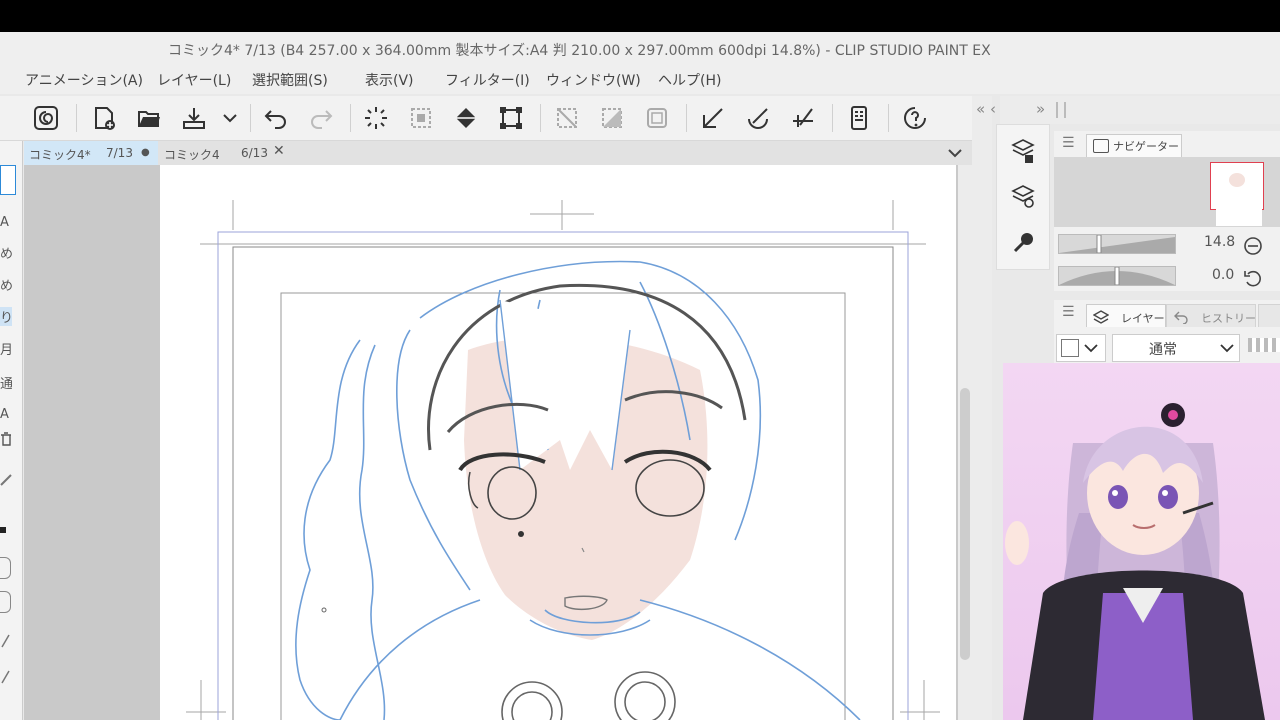  Describe the element at coordinates (6, 316) in the screenshot. I see `tool-glyph: り` at that location.